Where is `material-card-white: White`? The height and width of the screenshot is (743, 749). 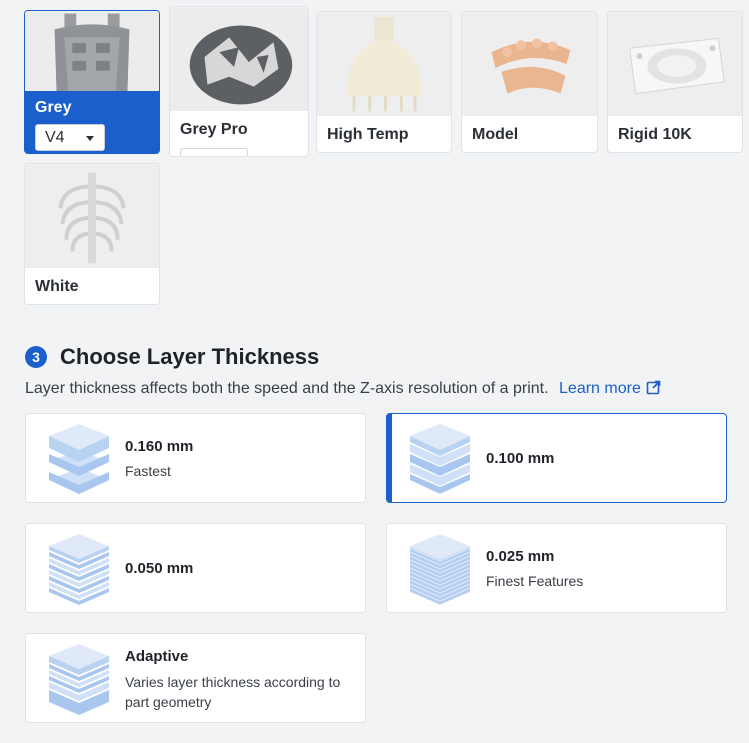
material-card-white: White is located at coordinates (92, 234).